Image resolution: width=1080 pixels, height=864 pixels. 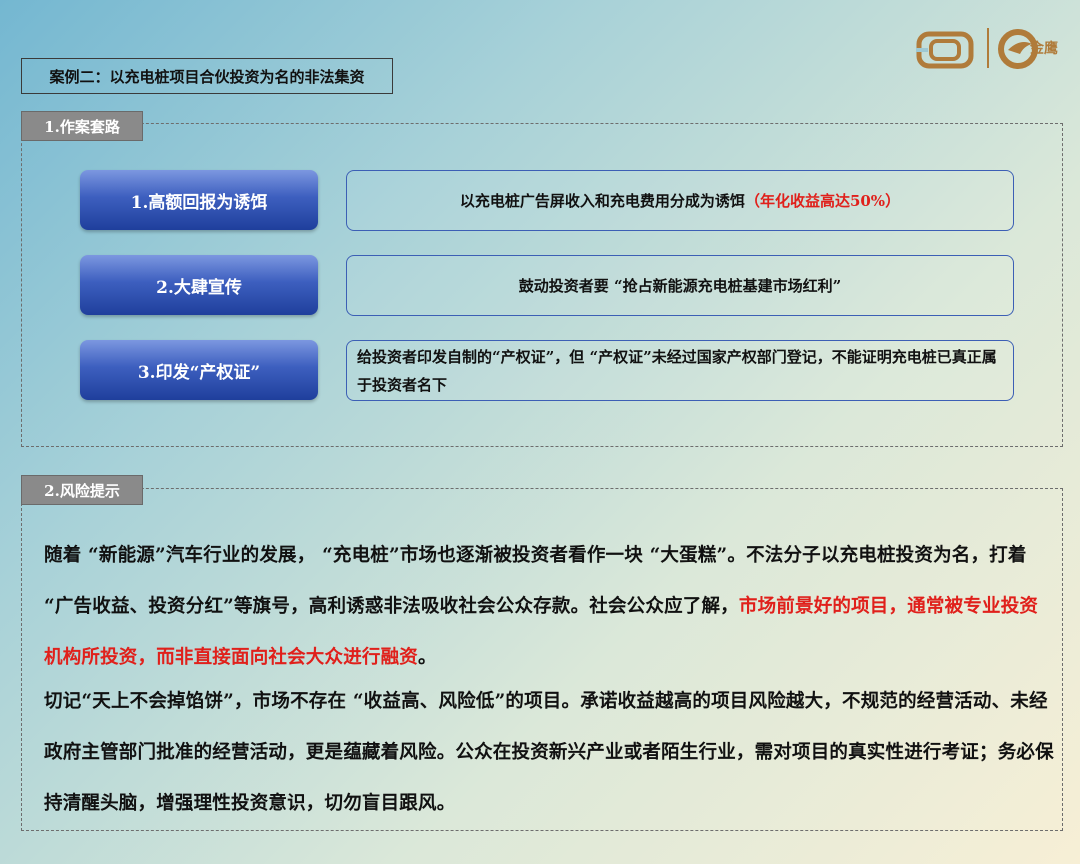 I want to click on step-2-desc: 鼓动投资者要 “抢占新能源充电桩基建市场红利”, so click(x=680, y=285).